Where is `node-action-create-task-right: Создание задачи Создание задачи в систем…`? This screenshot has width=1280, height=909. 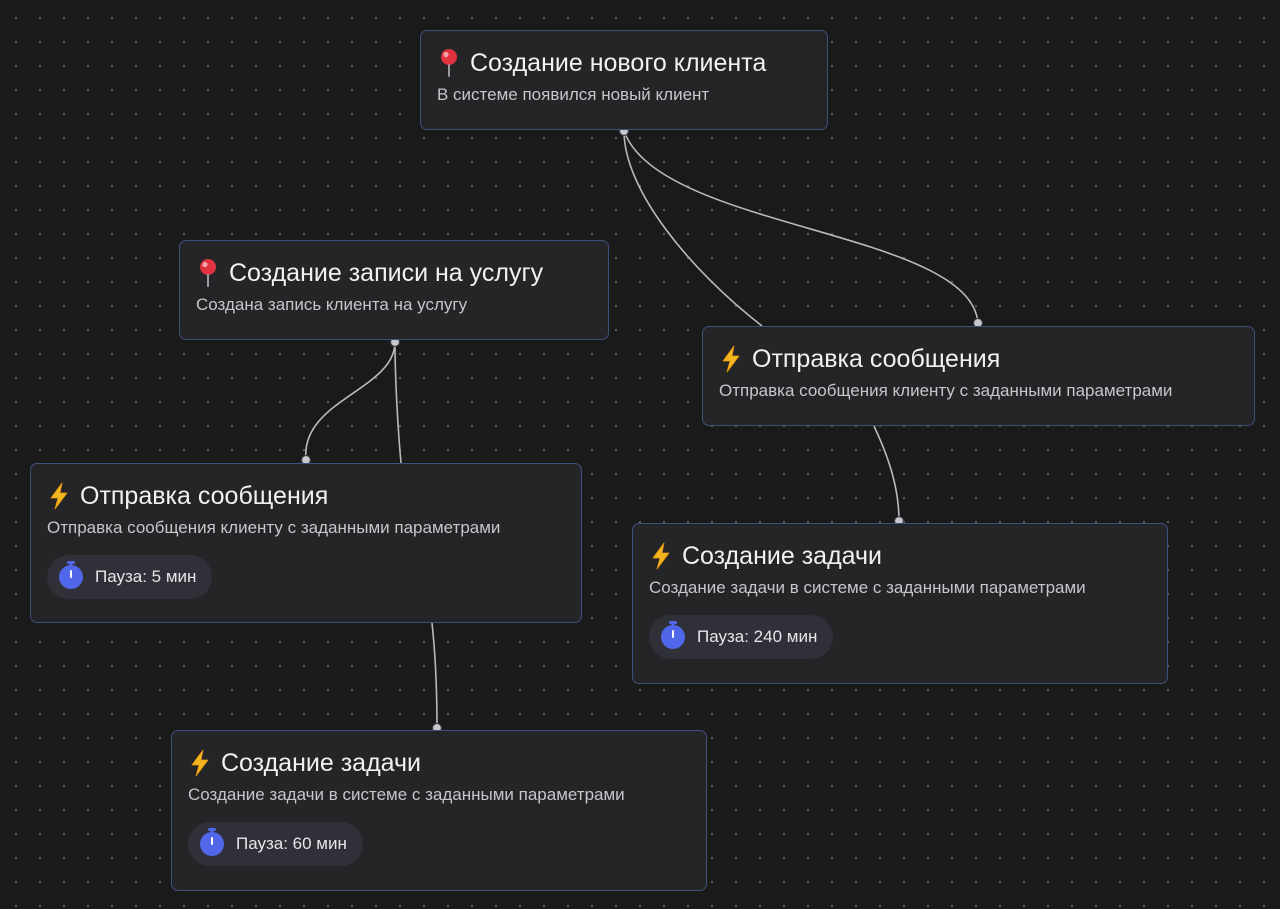 node-action-create-task-right: Создание задачи Создание задачи в систем… is located at coordinates (900, 603).